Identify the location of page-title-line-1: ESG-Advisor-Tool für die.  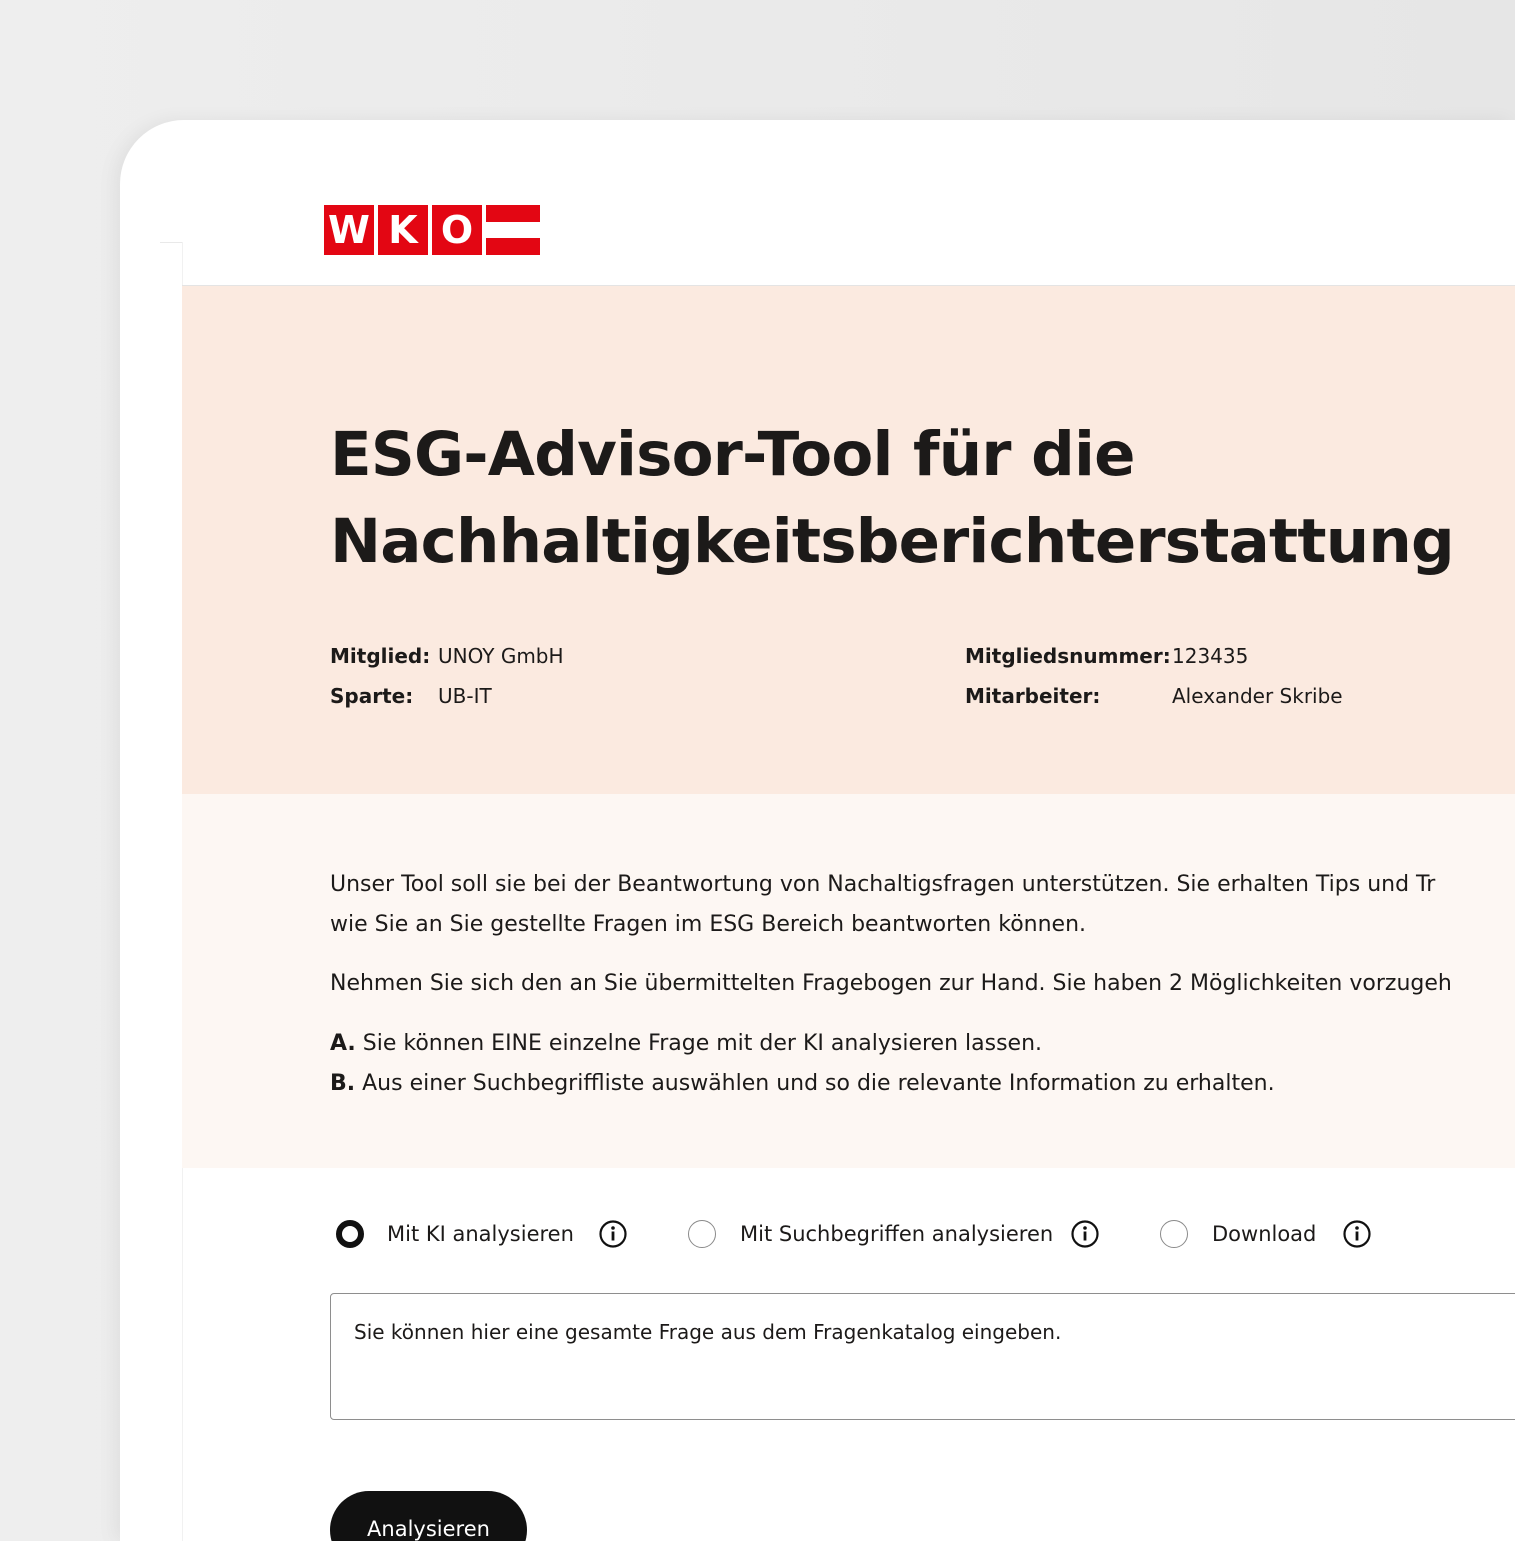
(732, 454).